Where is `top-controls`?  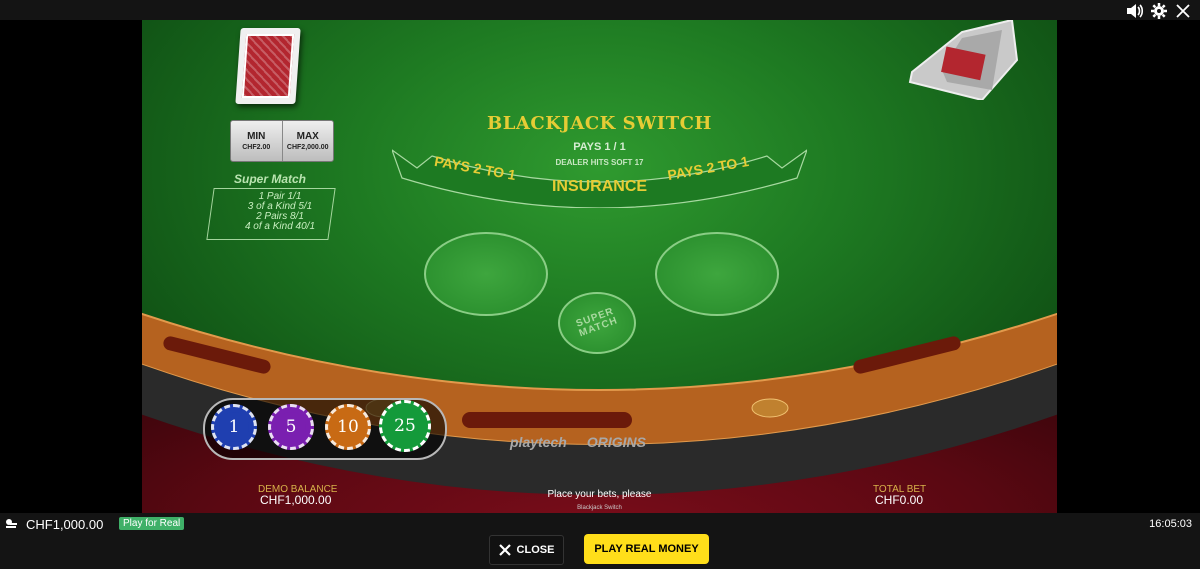
top-controls is located at coordinates (1159, 11).